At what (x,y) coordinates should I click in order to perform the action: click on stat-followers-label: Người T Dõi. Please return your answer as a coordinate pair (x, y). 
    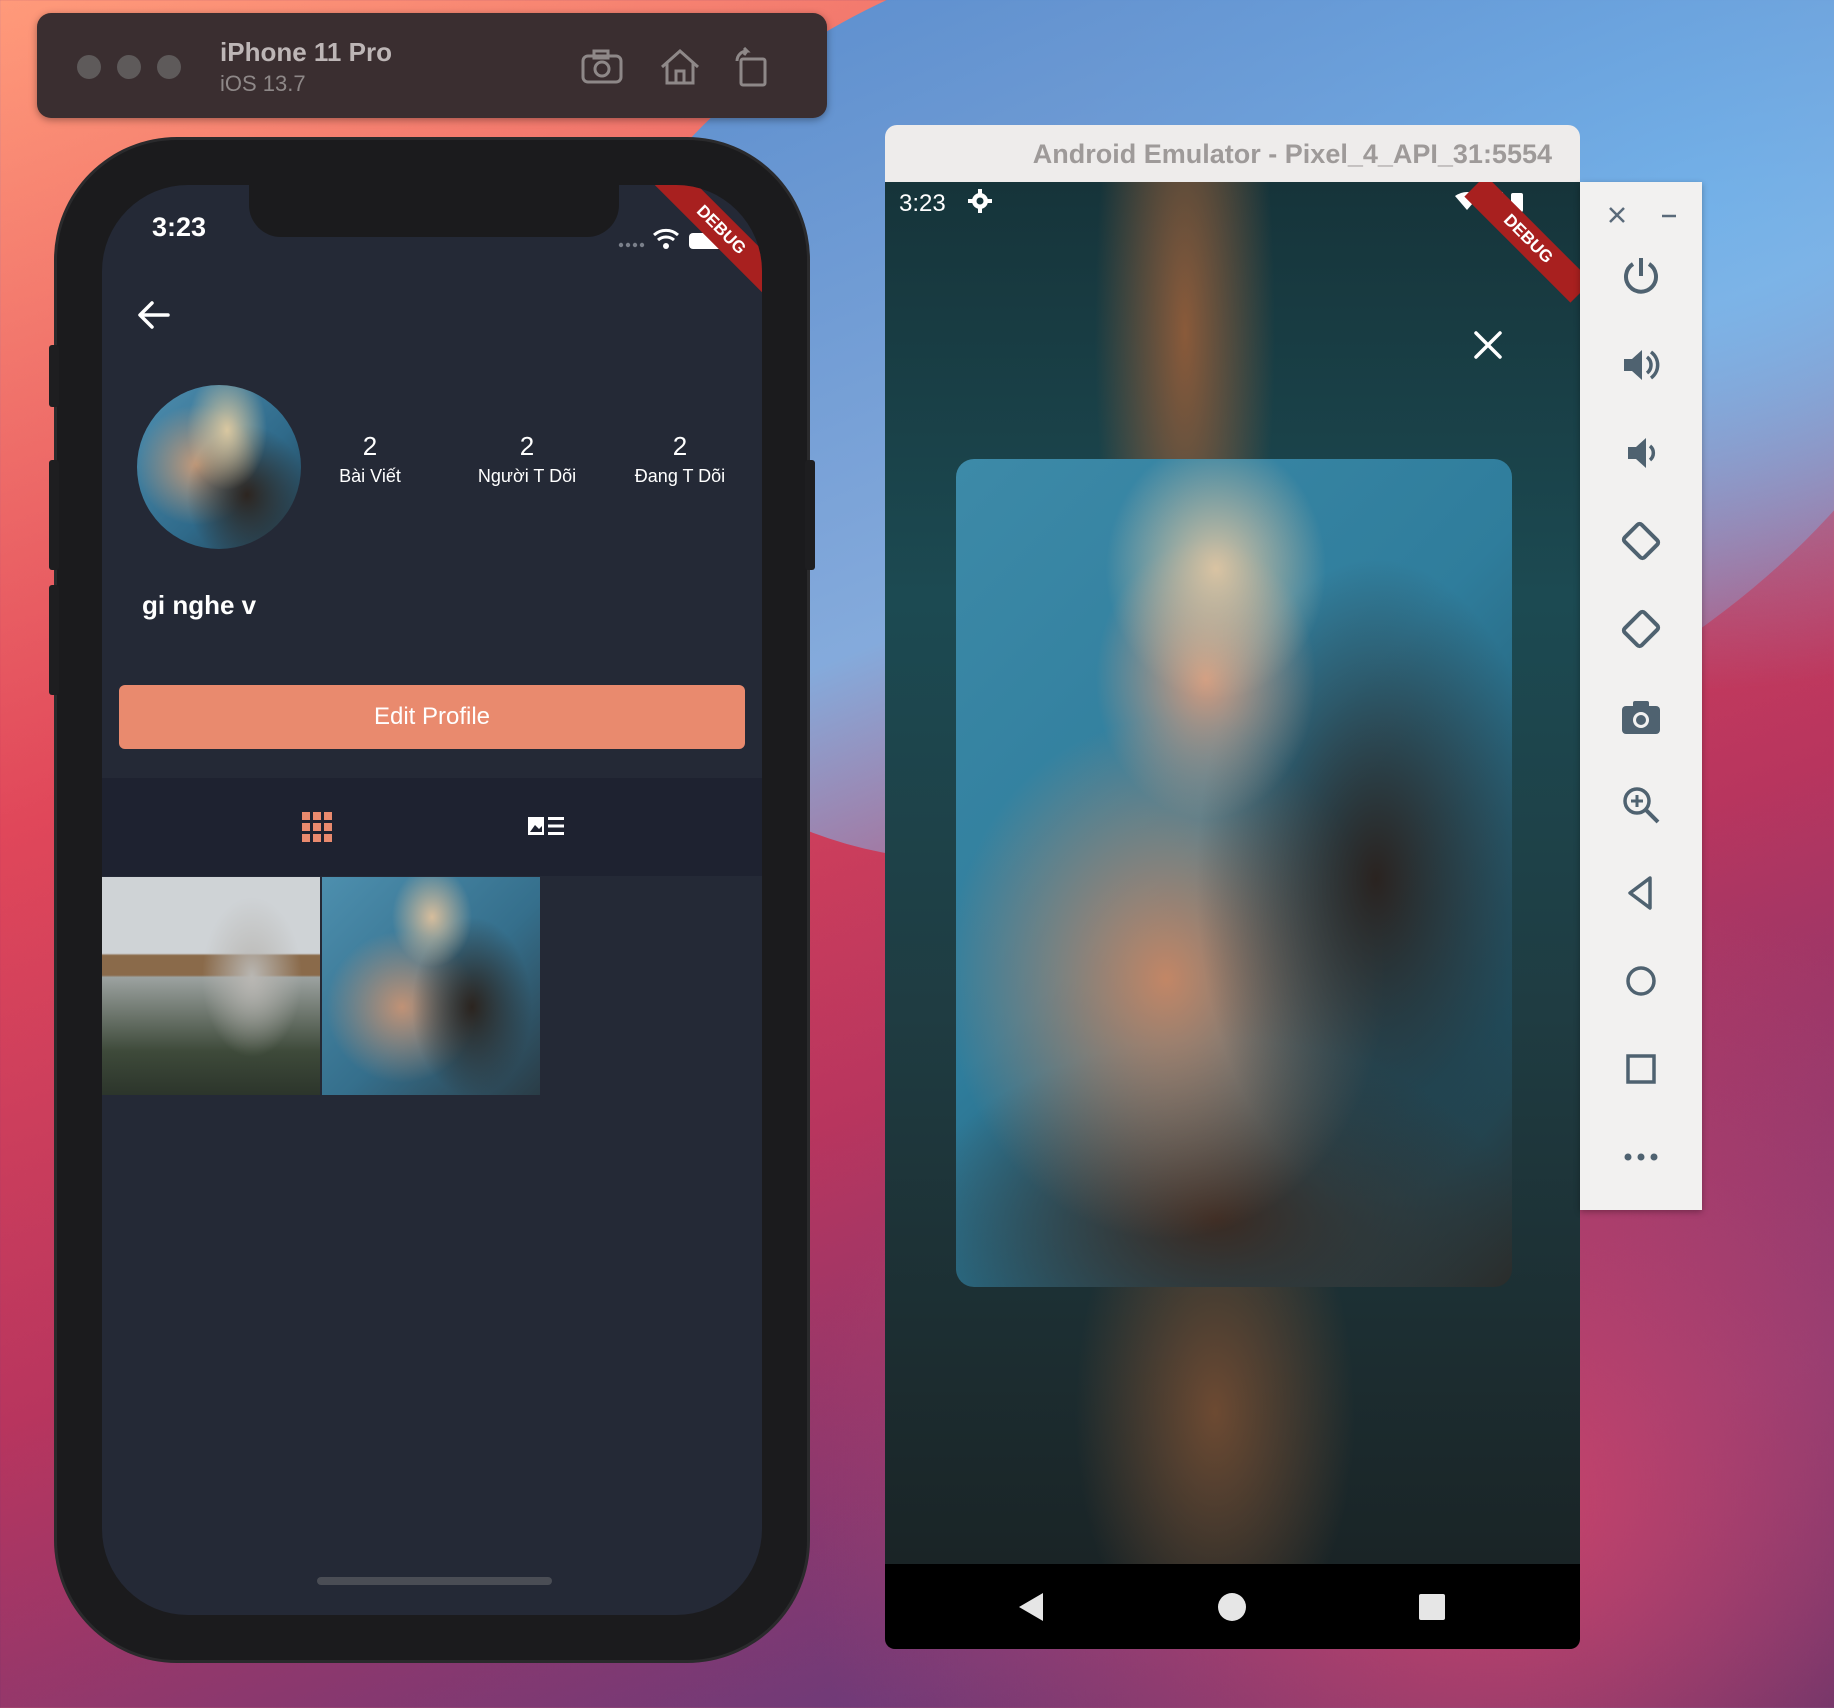
    Looking at the image, I should click on (527, 476).